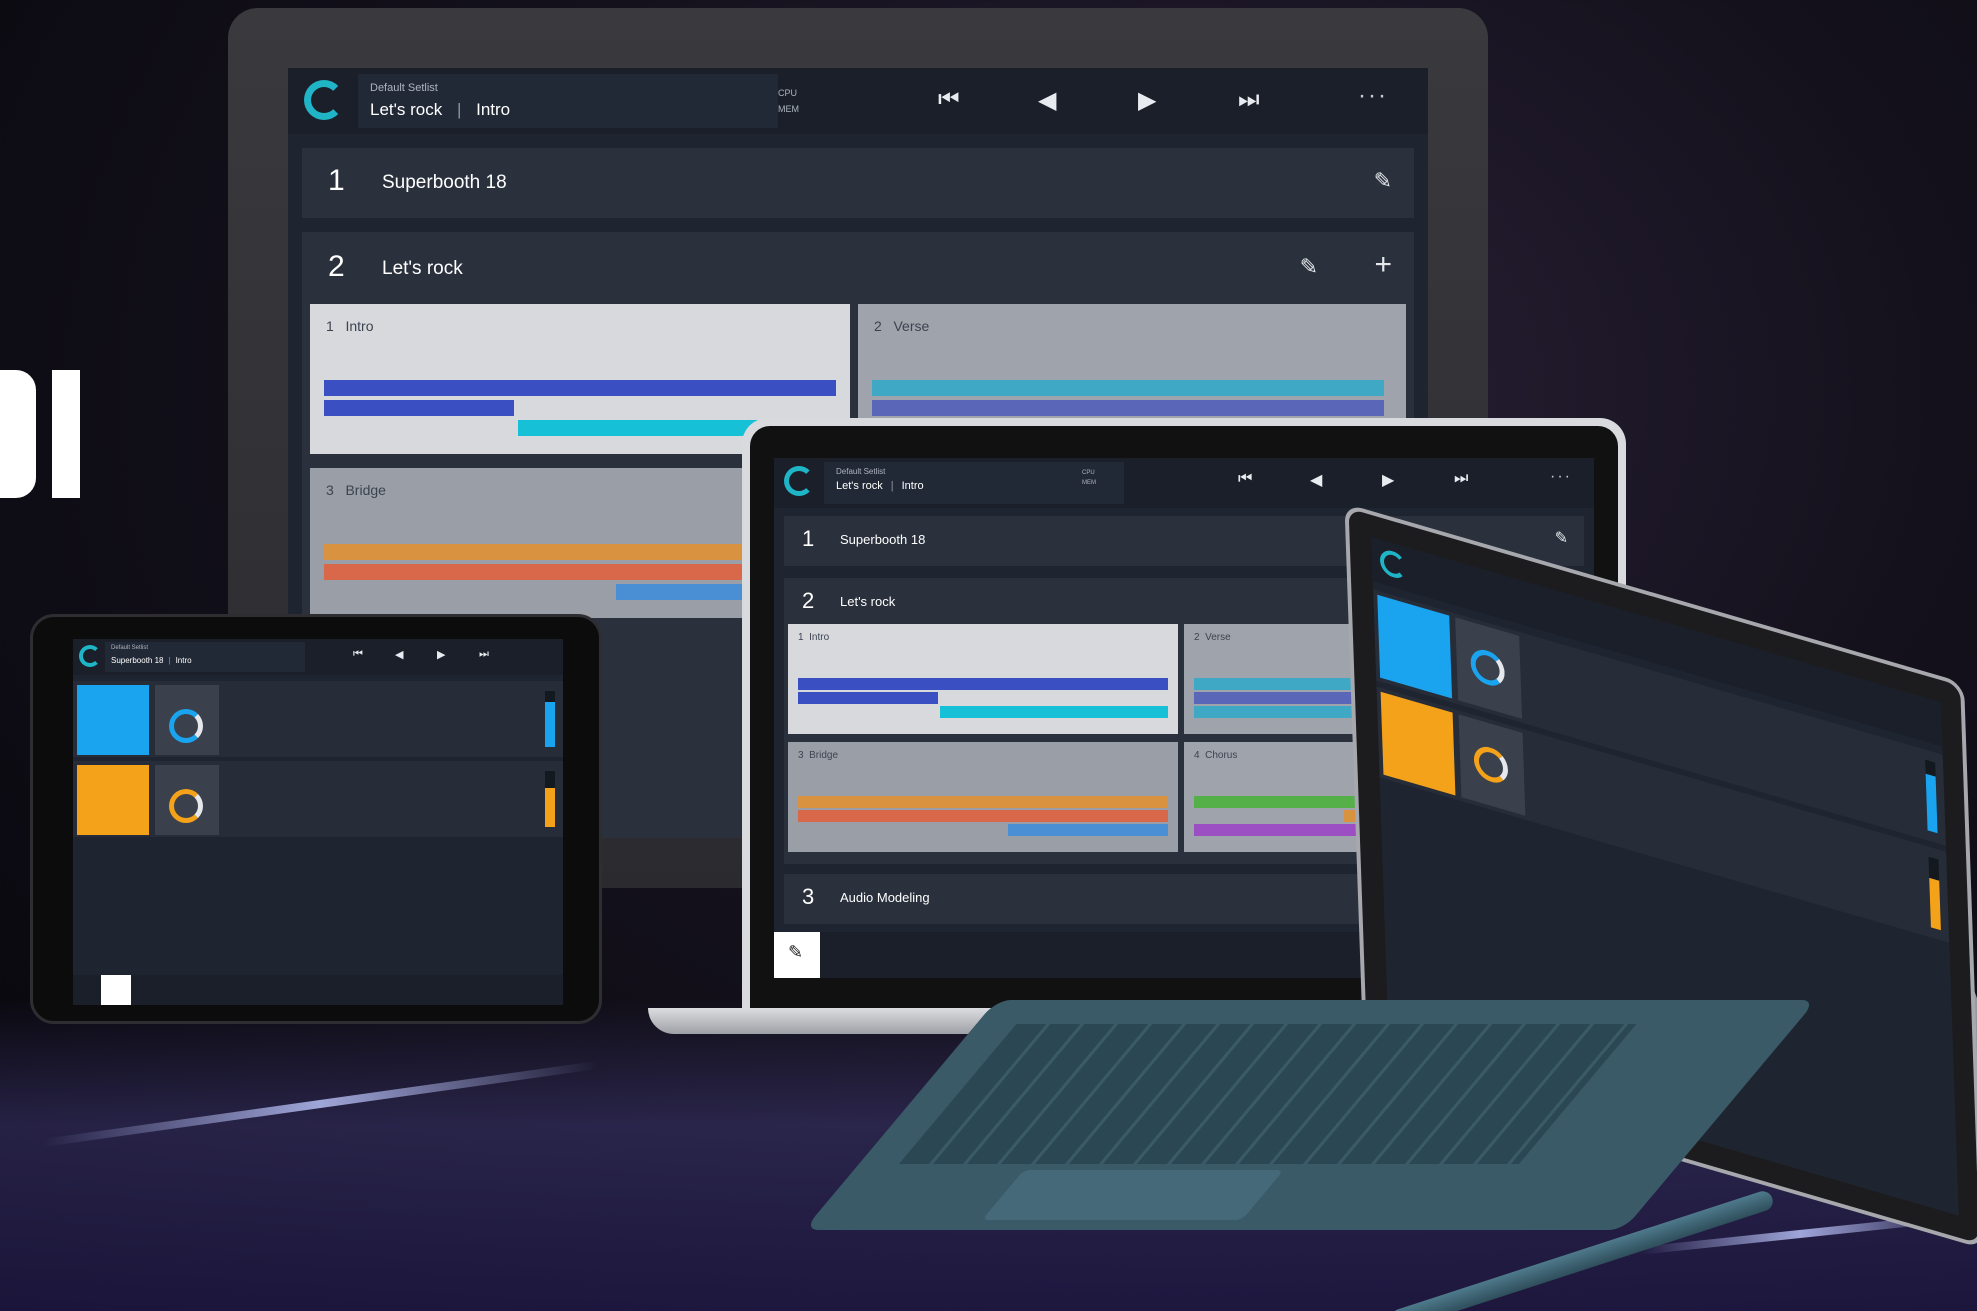 The height and width of the screenshot is (1311, 1977). I want to click on plus-icon: +, so click(1383, 265).